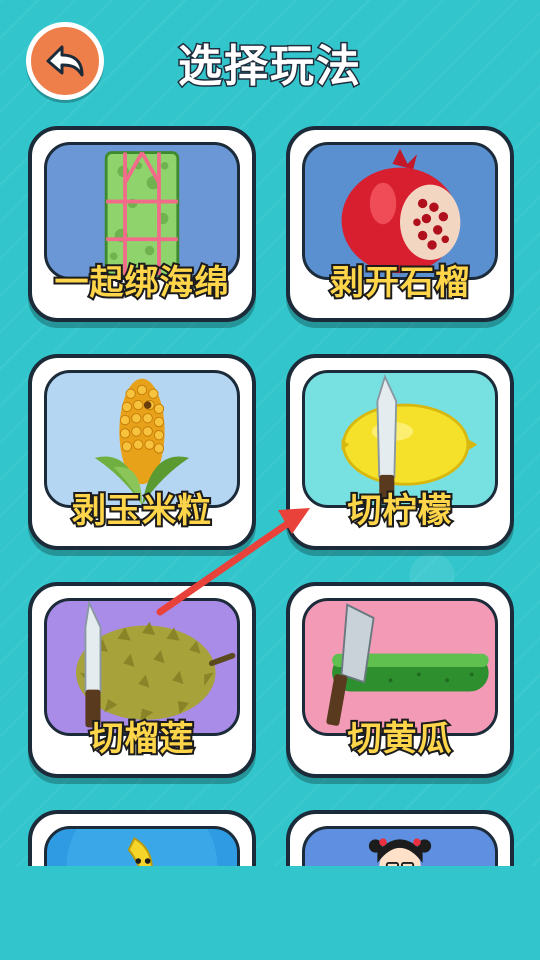 This screenshot has height=960, width=540. I want to click on mode-card-character, so click(400, 838).